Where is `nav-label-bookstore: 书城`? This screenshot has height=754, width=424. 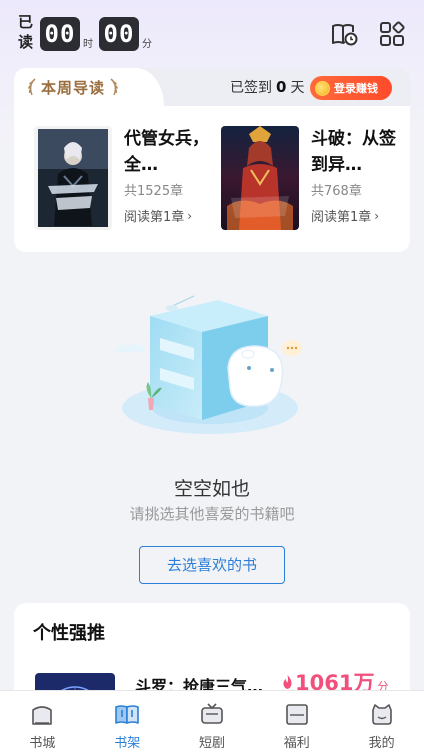 nav-label-bookstore: 书城 is located at coordinates (42, 743).